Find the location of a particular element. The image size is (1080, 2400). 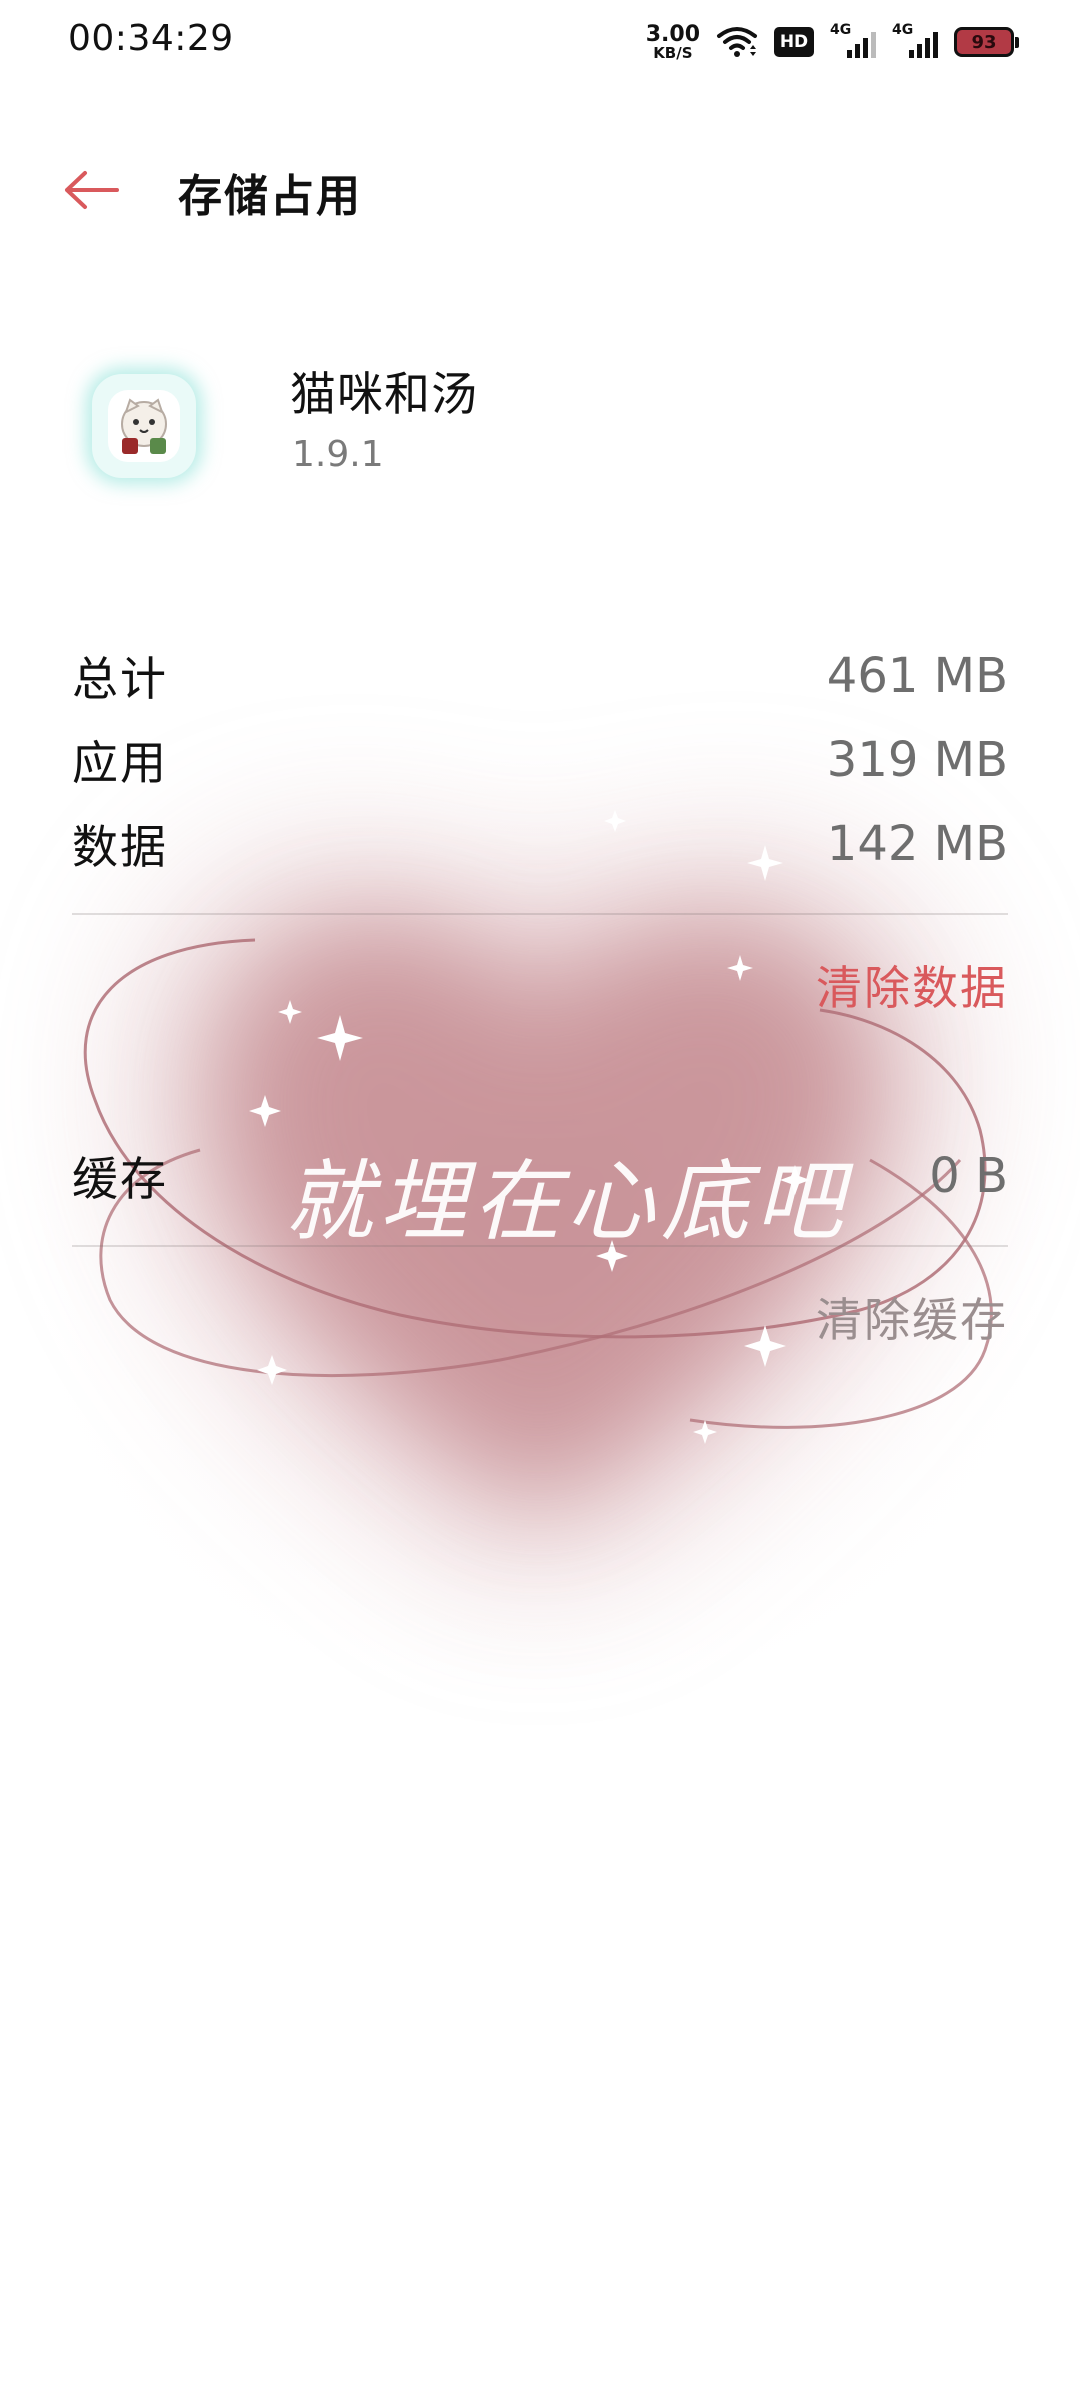

battery-level: 93 is located at coordinates (984, 42).